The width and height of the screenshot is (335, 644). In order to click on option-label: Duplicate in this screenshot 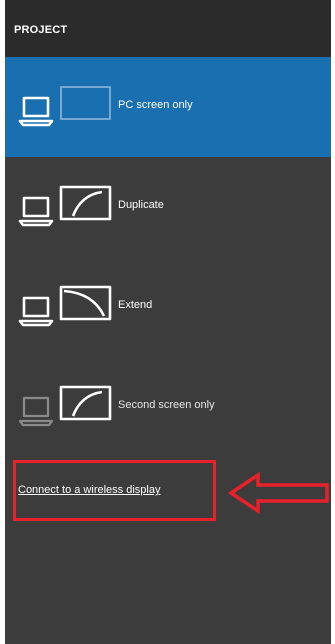, I will do `click(141, 205)`.